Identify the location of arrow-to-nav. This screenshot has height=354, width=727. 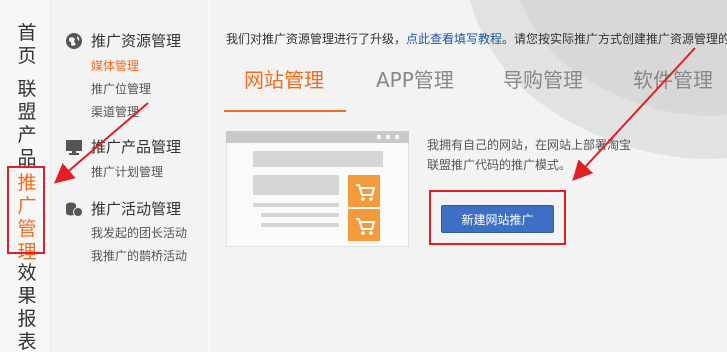
(101, 143).